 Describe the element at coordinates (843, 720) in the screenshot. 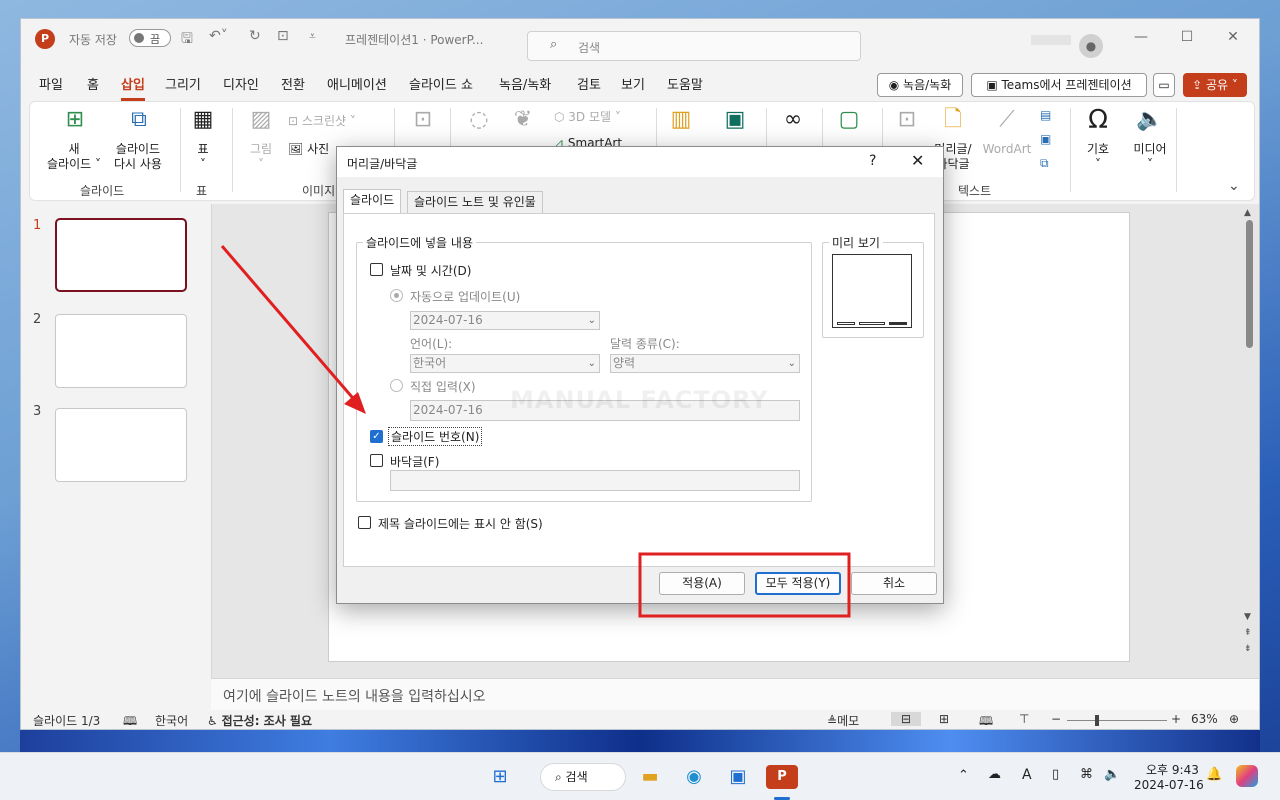

I see `notes-toggle: ≜메모` at that location.